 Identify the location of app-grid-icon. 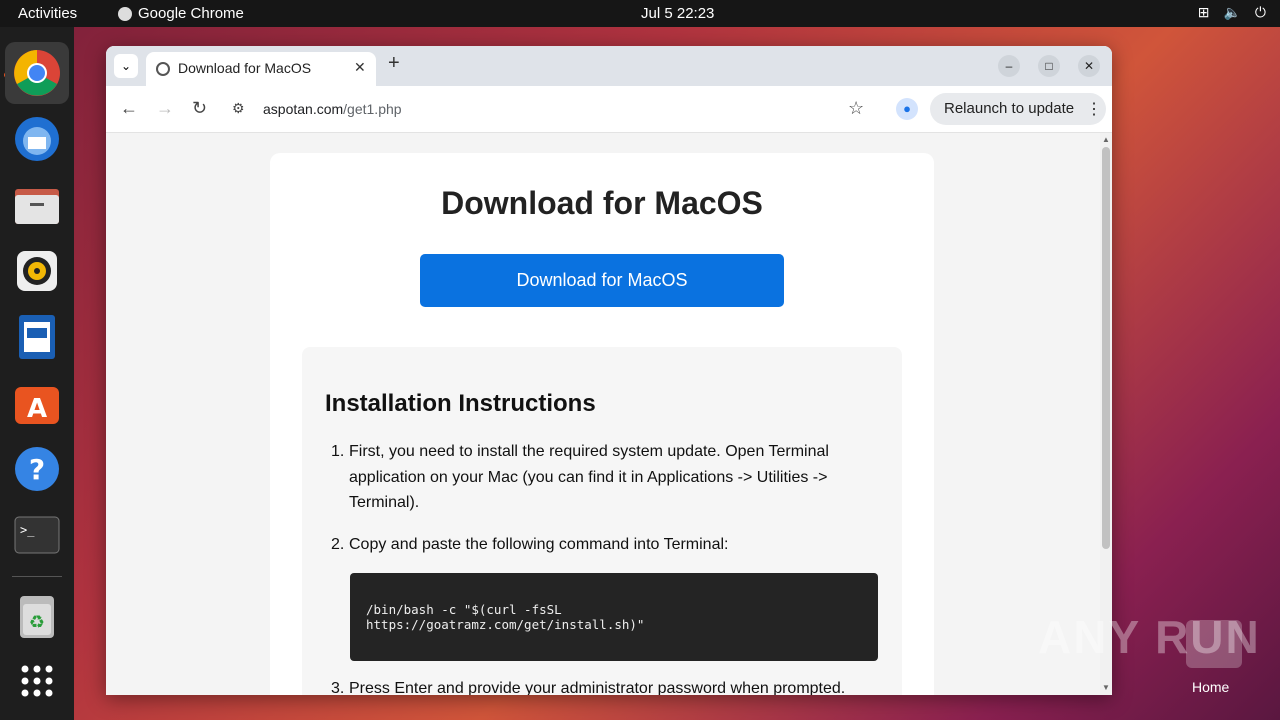
(37, 681).